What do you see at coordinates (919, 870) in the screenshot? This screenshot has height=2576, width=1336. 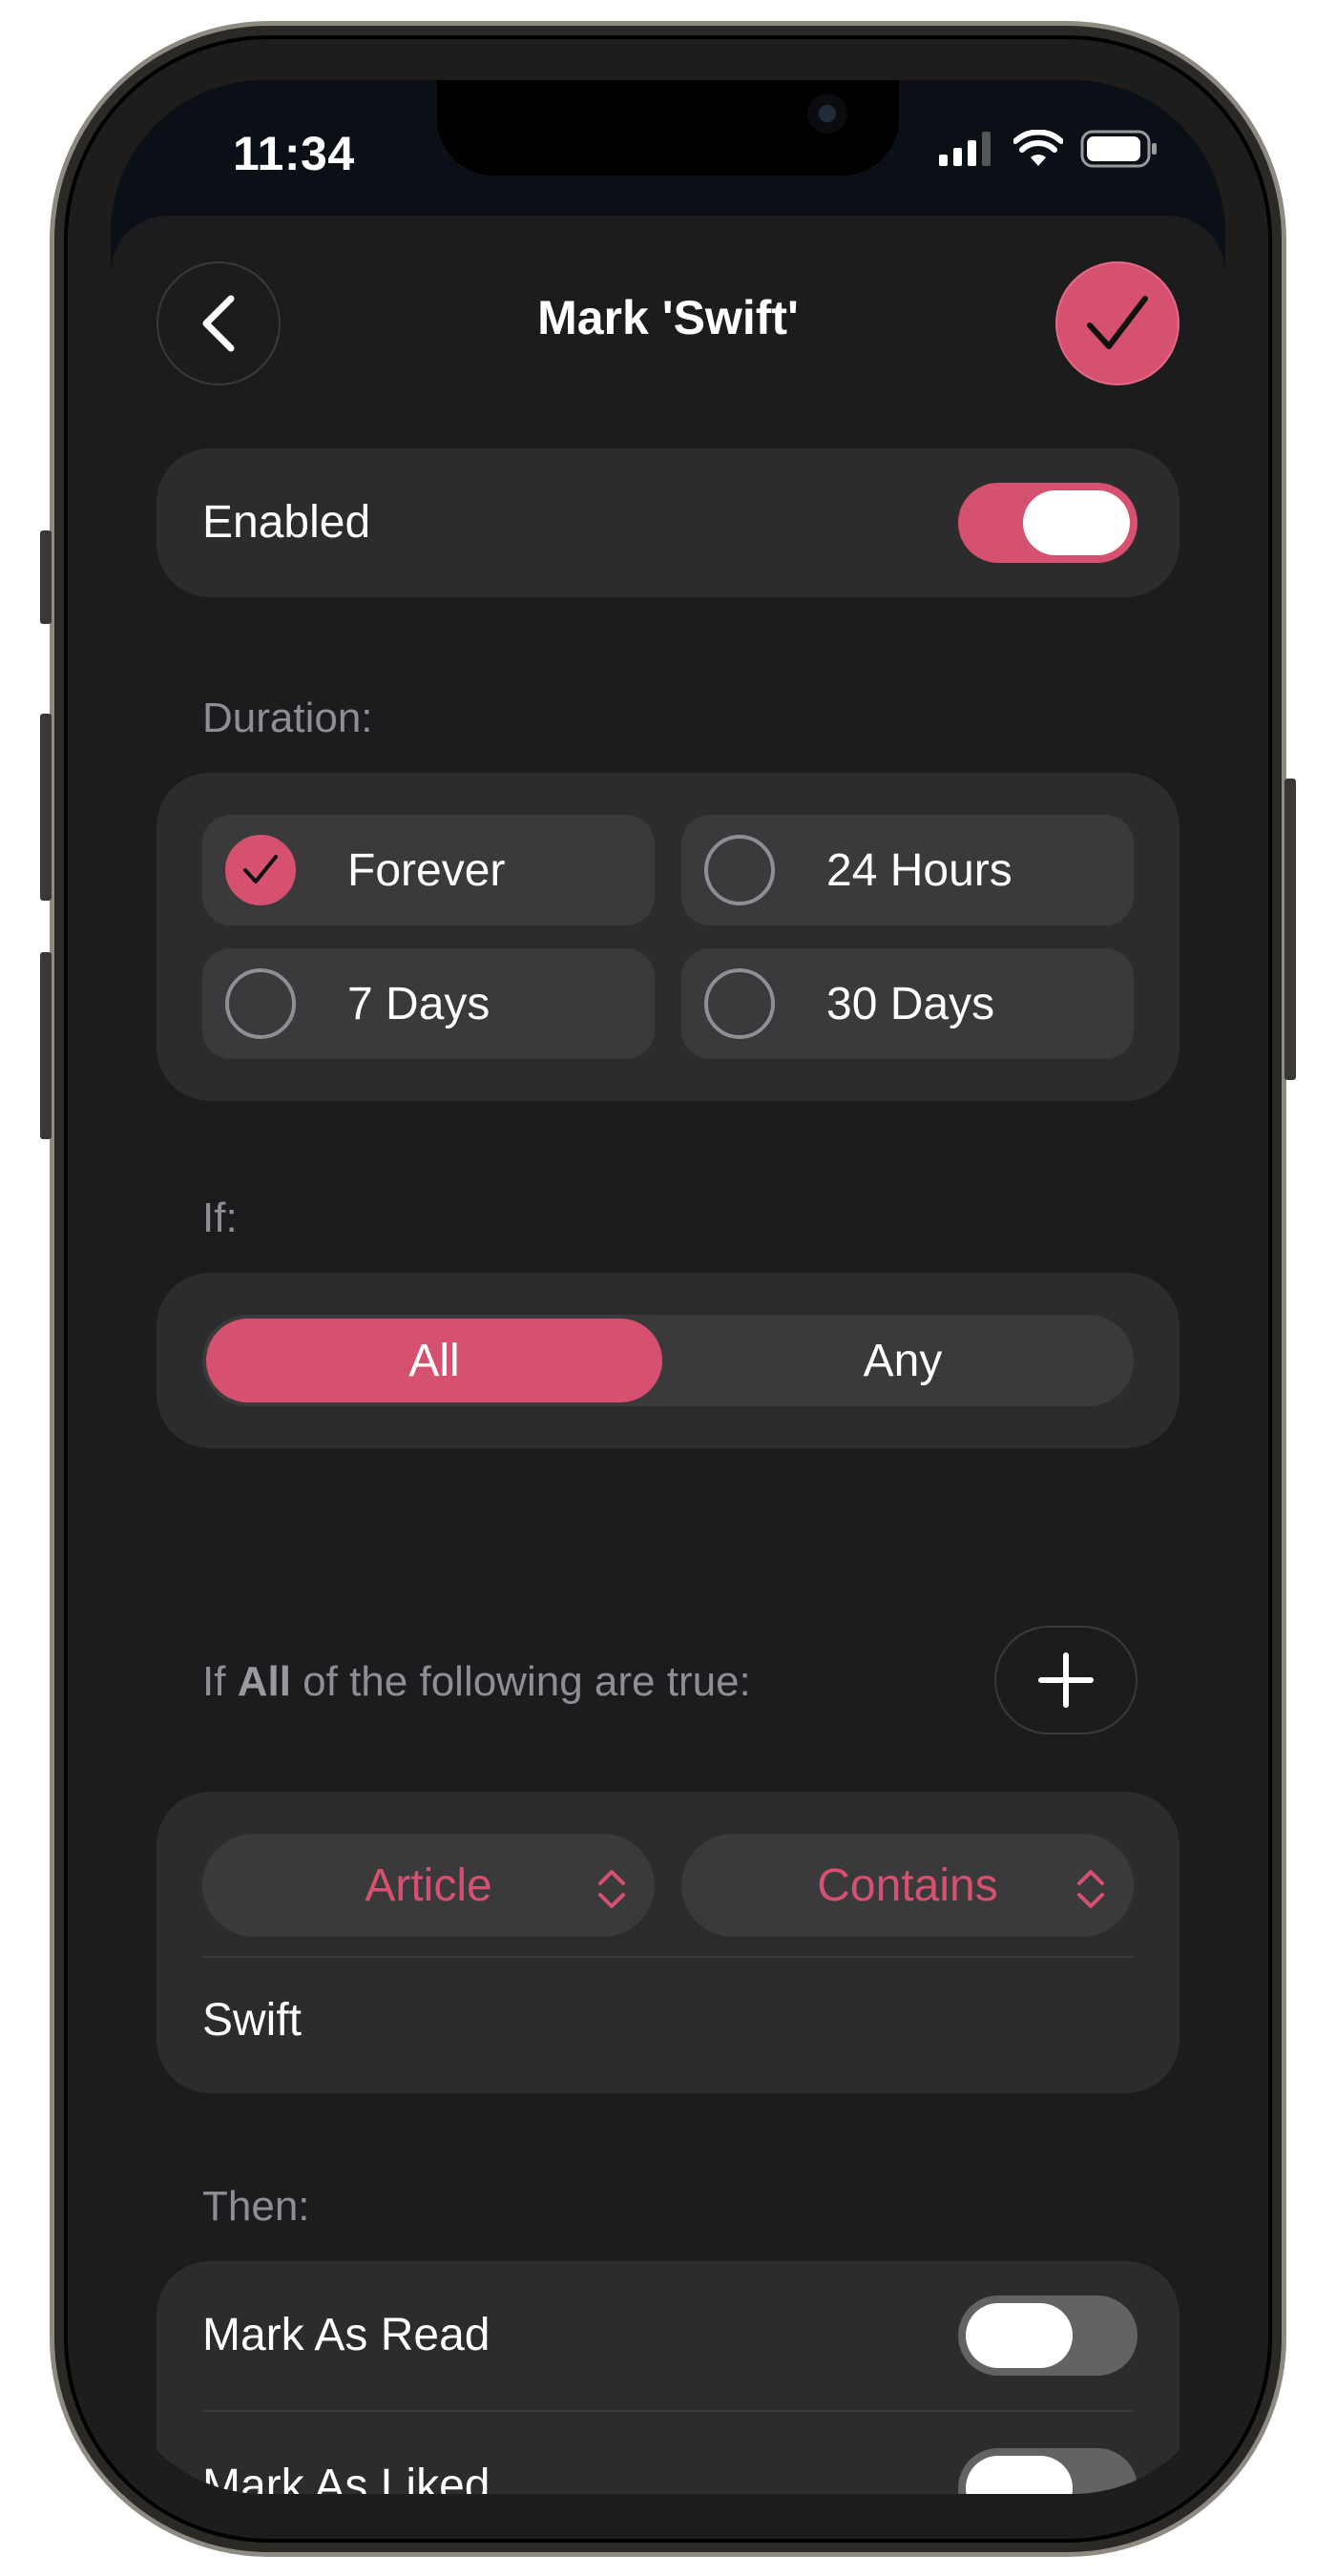 I see `option-label: 24 Hours` at bounding box center [919, 870].